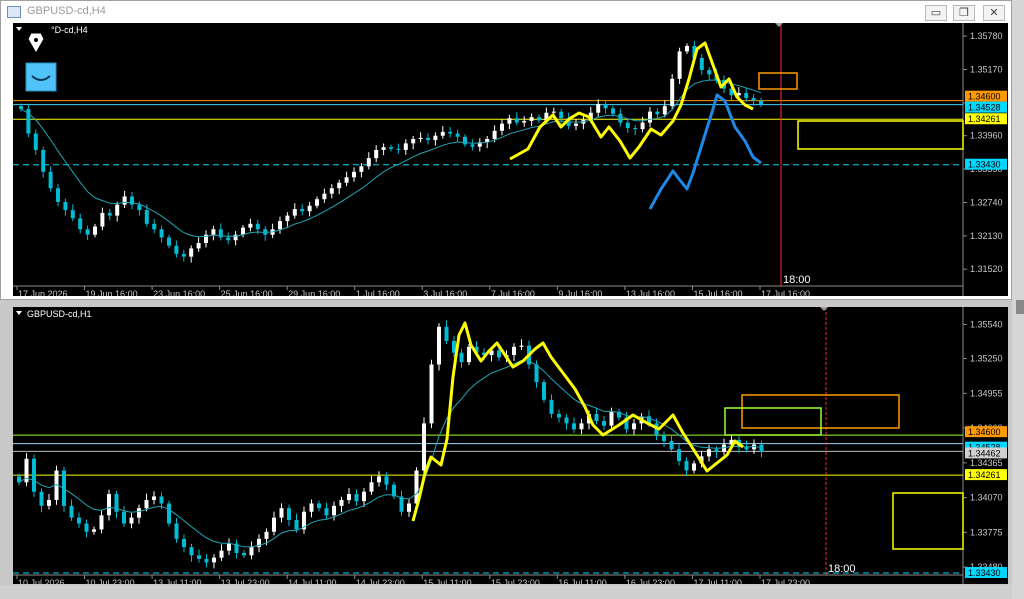 Image resolution: width=1024 pixels, height=599 pixels. What do you see at coordinates (69, 30) in the screenshot?
I see `chart-symbol-label: °D-cd,H4` at bounding box center [69, 30].